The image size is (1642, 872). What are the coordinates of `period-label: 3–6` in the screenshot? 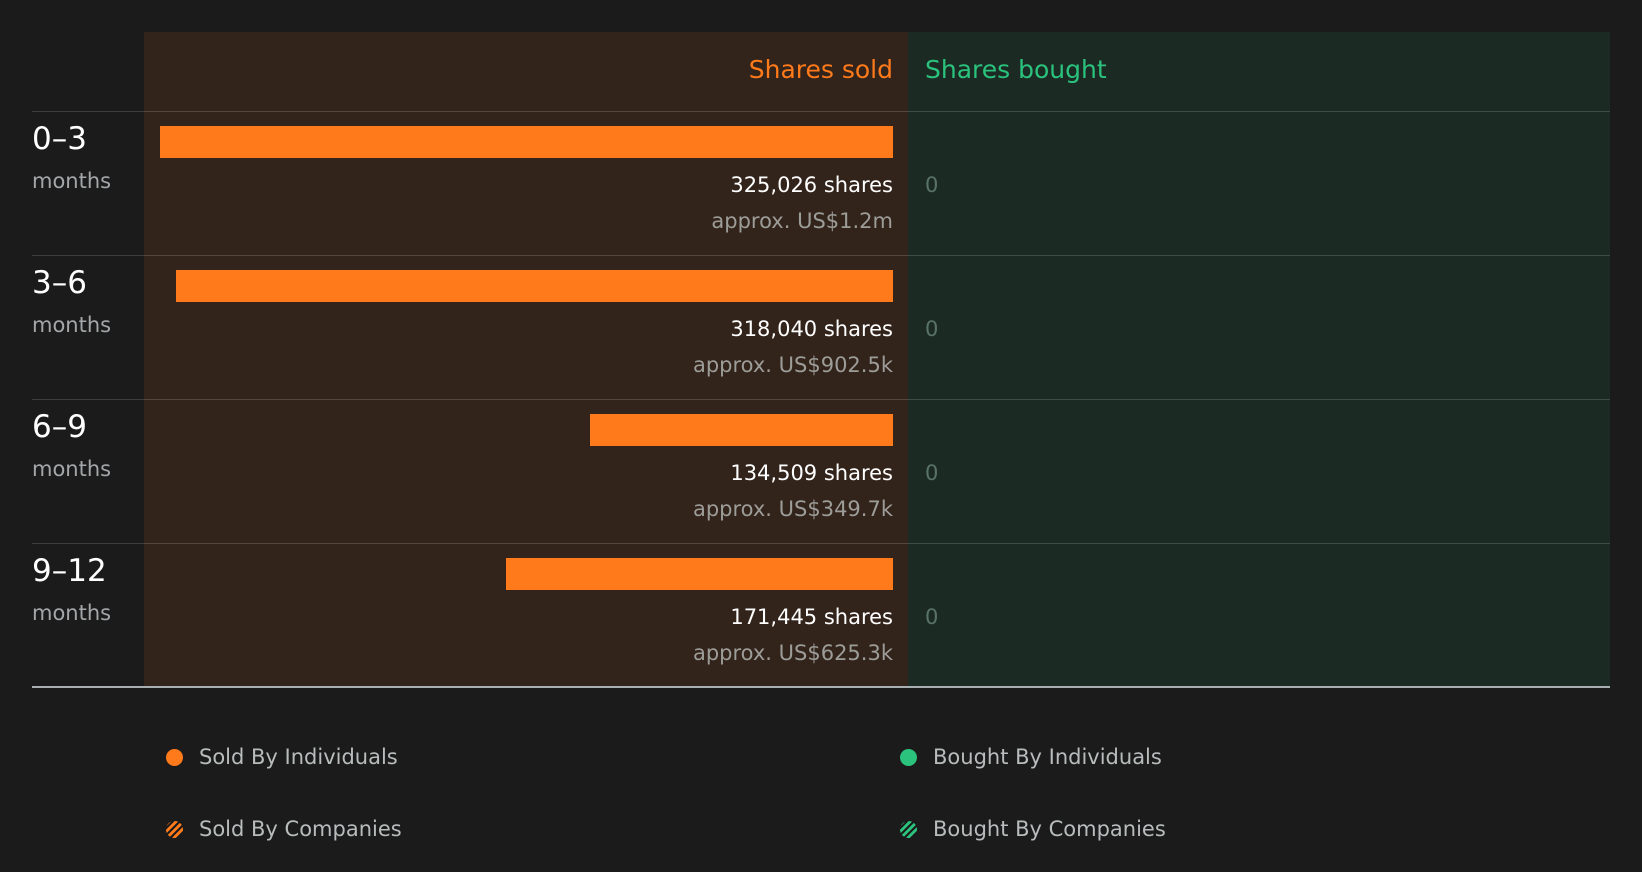 It's located at (59, 283).